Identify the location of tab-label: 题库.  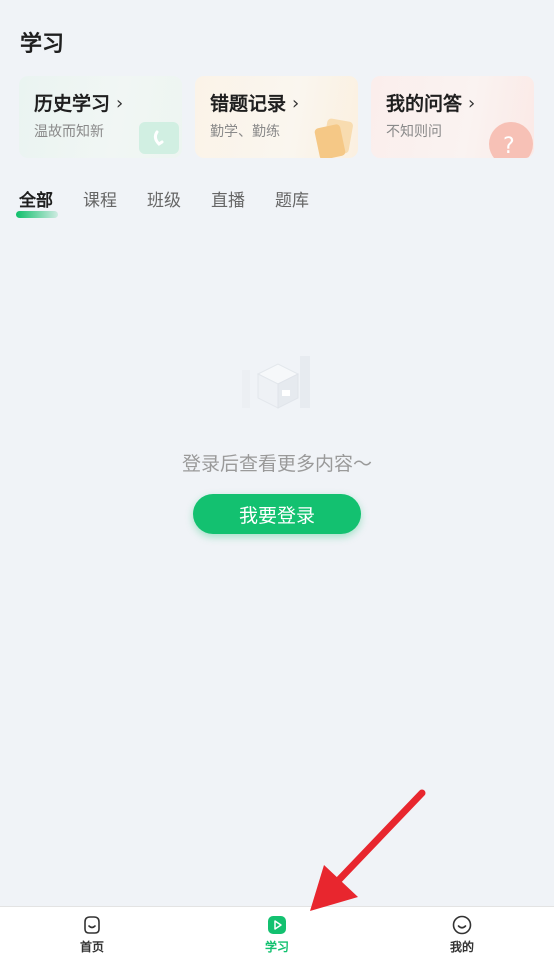
(292, 201).